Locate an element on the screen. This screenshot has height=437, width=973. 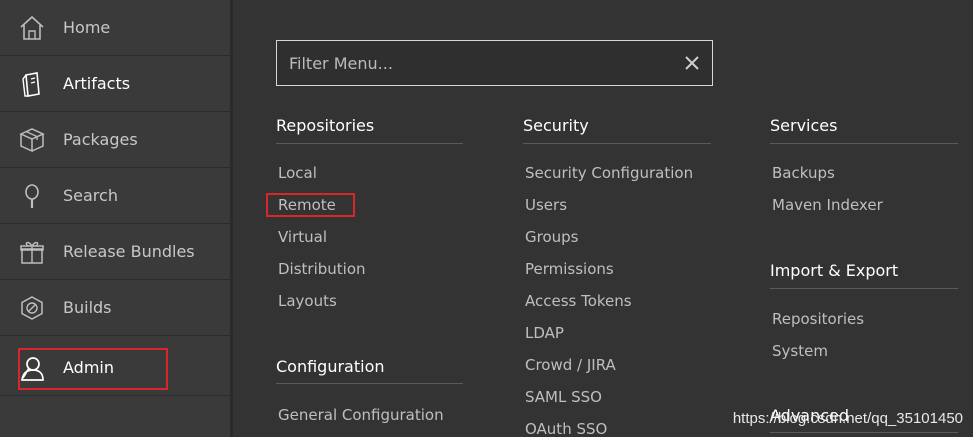
menu-link-layouts: Layouts is located at coordinates (307, 301).